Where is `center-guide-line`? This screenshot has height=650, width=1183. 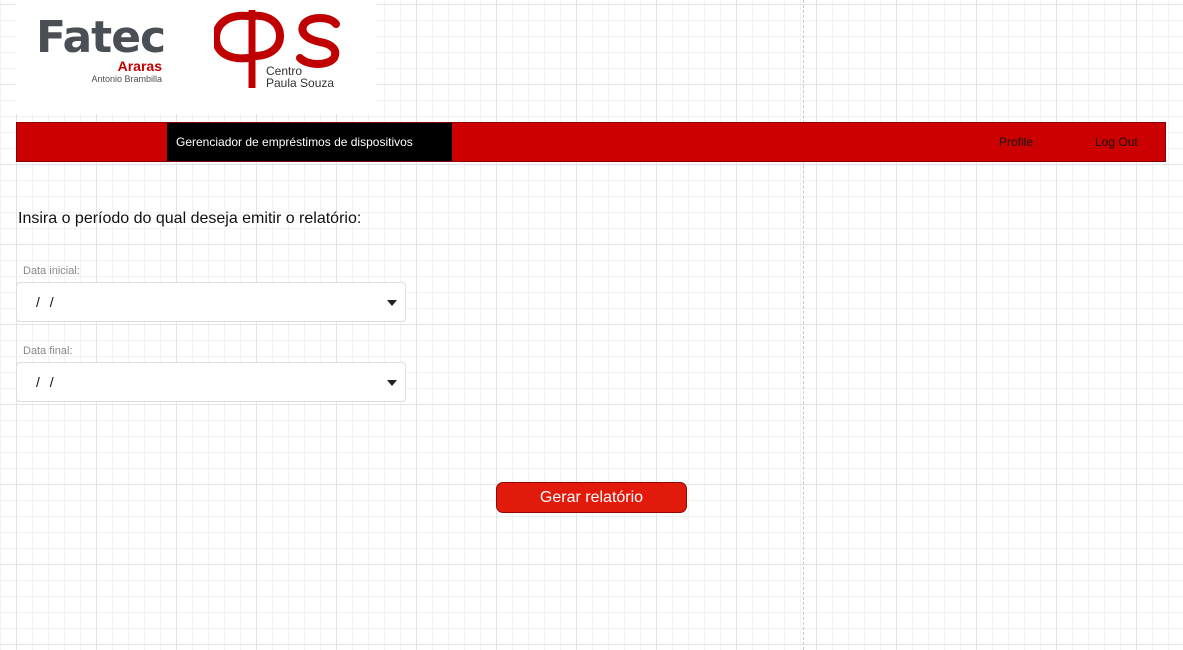 center-guide-line is located at coordinates (803, 325).